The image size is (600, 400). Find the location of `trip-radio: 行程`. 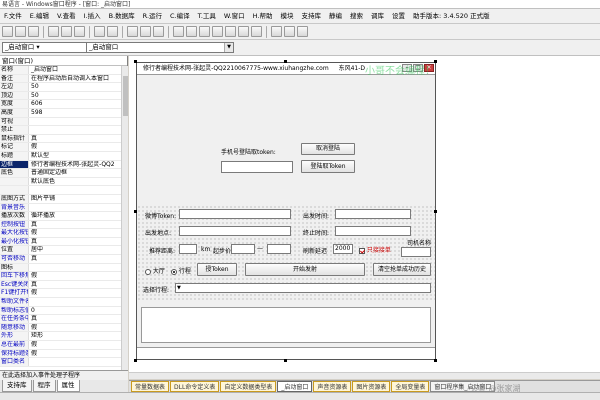

trip-radio: 行程 is located at coordinates (181, 270).